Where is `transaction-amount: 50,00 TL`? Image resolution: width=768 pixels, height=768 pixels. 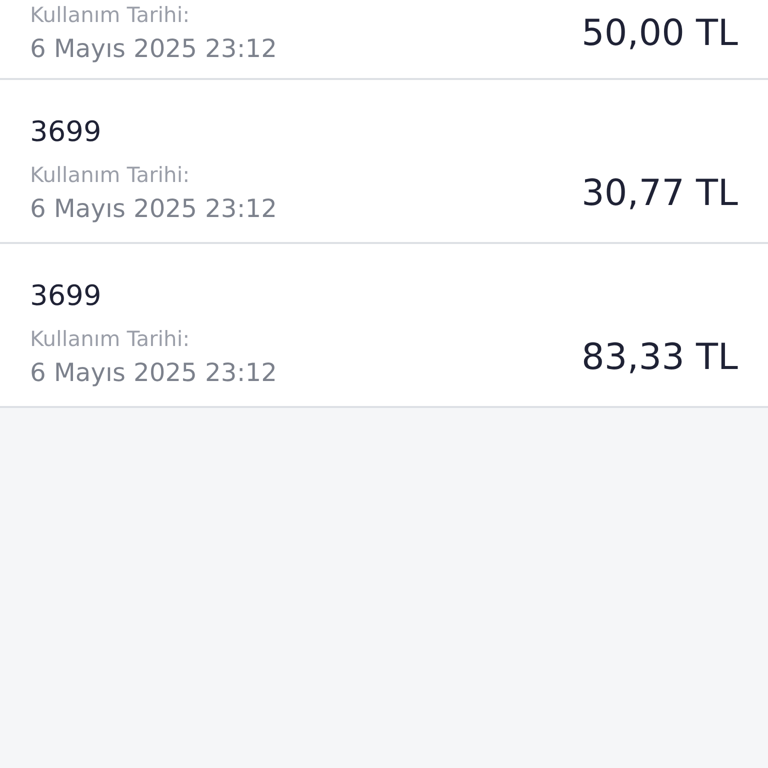
transaction-amount: 50,00 TL is located at coordinates (659, 34).